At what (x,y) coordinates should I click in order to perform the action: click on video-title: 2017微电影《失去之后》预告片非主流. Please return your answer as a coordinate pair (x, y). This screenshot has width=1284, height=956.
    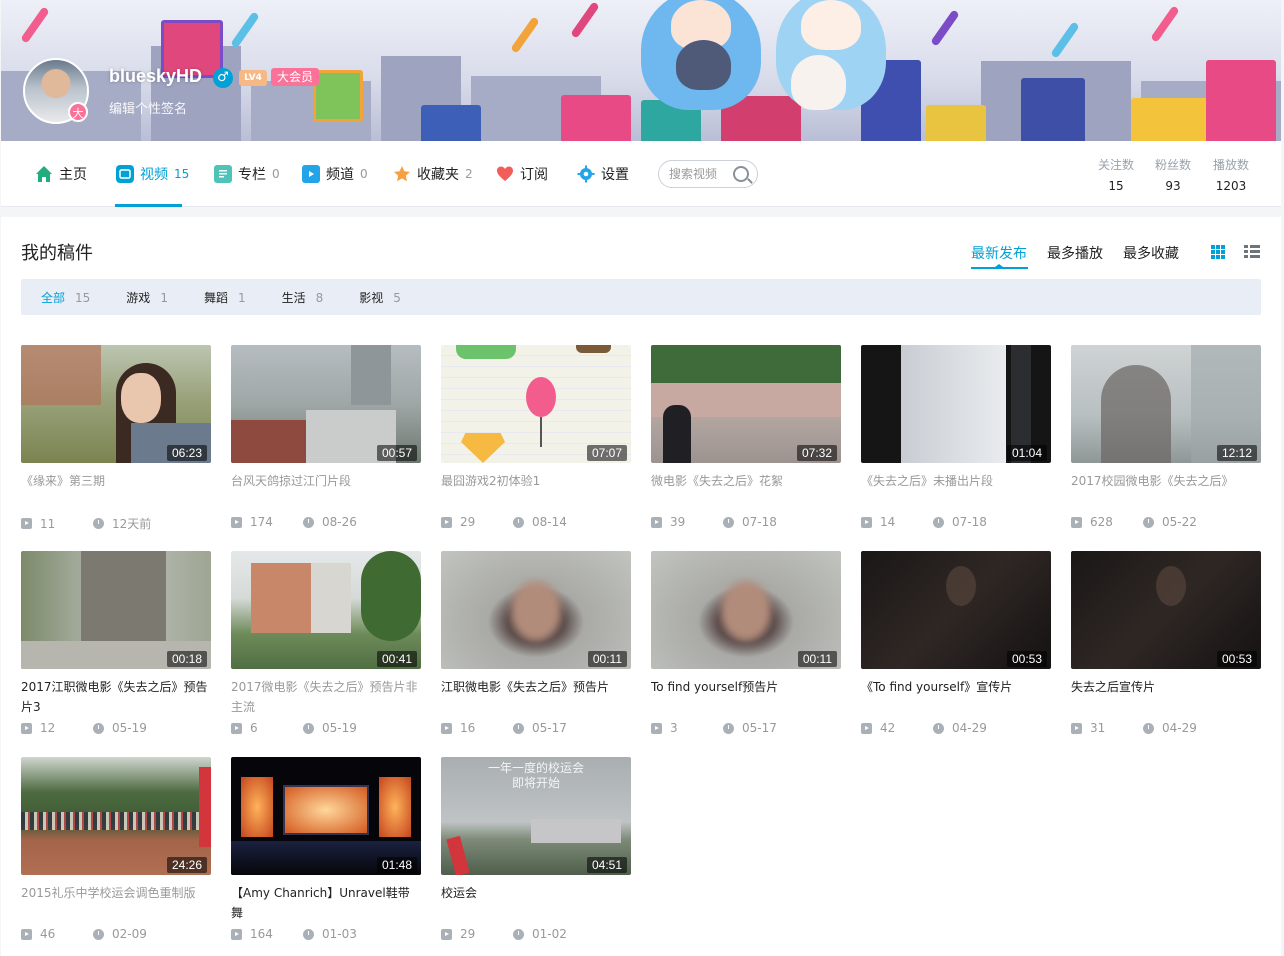
    Looking at the image, I should click on (326, 697).